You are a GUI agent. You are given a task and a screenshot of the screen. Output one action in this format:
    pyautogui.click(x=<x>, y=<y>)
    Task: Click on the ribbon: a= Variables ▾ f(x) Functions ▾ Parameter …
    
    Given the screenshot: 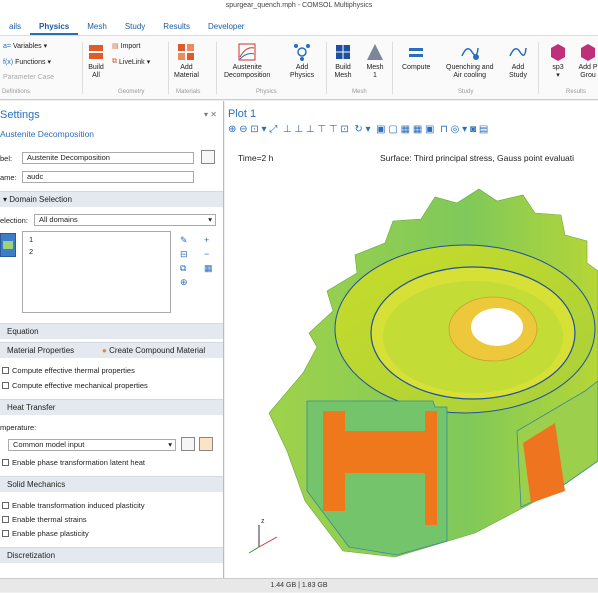 What is the action you would take?
    pyautogui.click(x=299, y=68)
    